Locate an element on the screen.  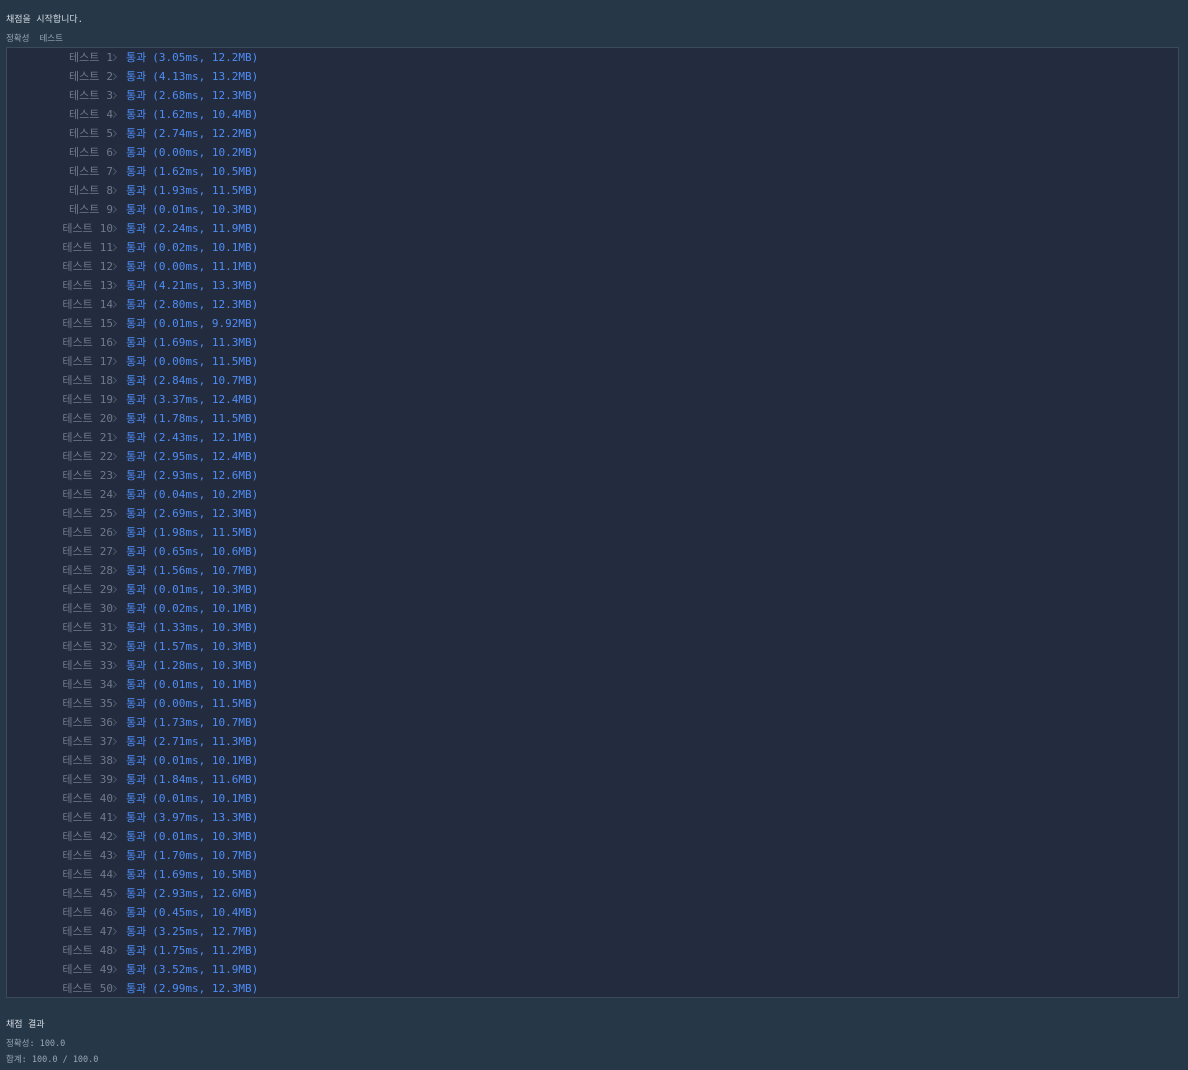
test-metrics: (3.52ms, 11.9MB) is located at coordinates (205, 969).